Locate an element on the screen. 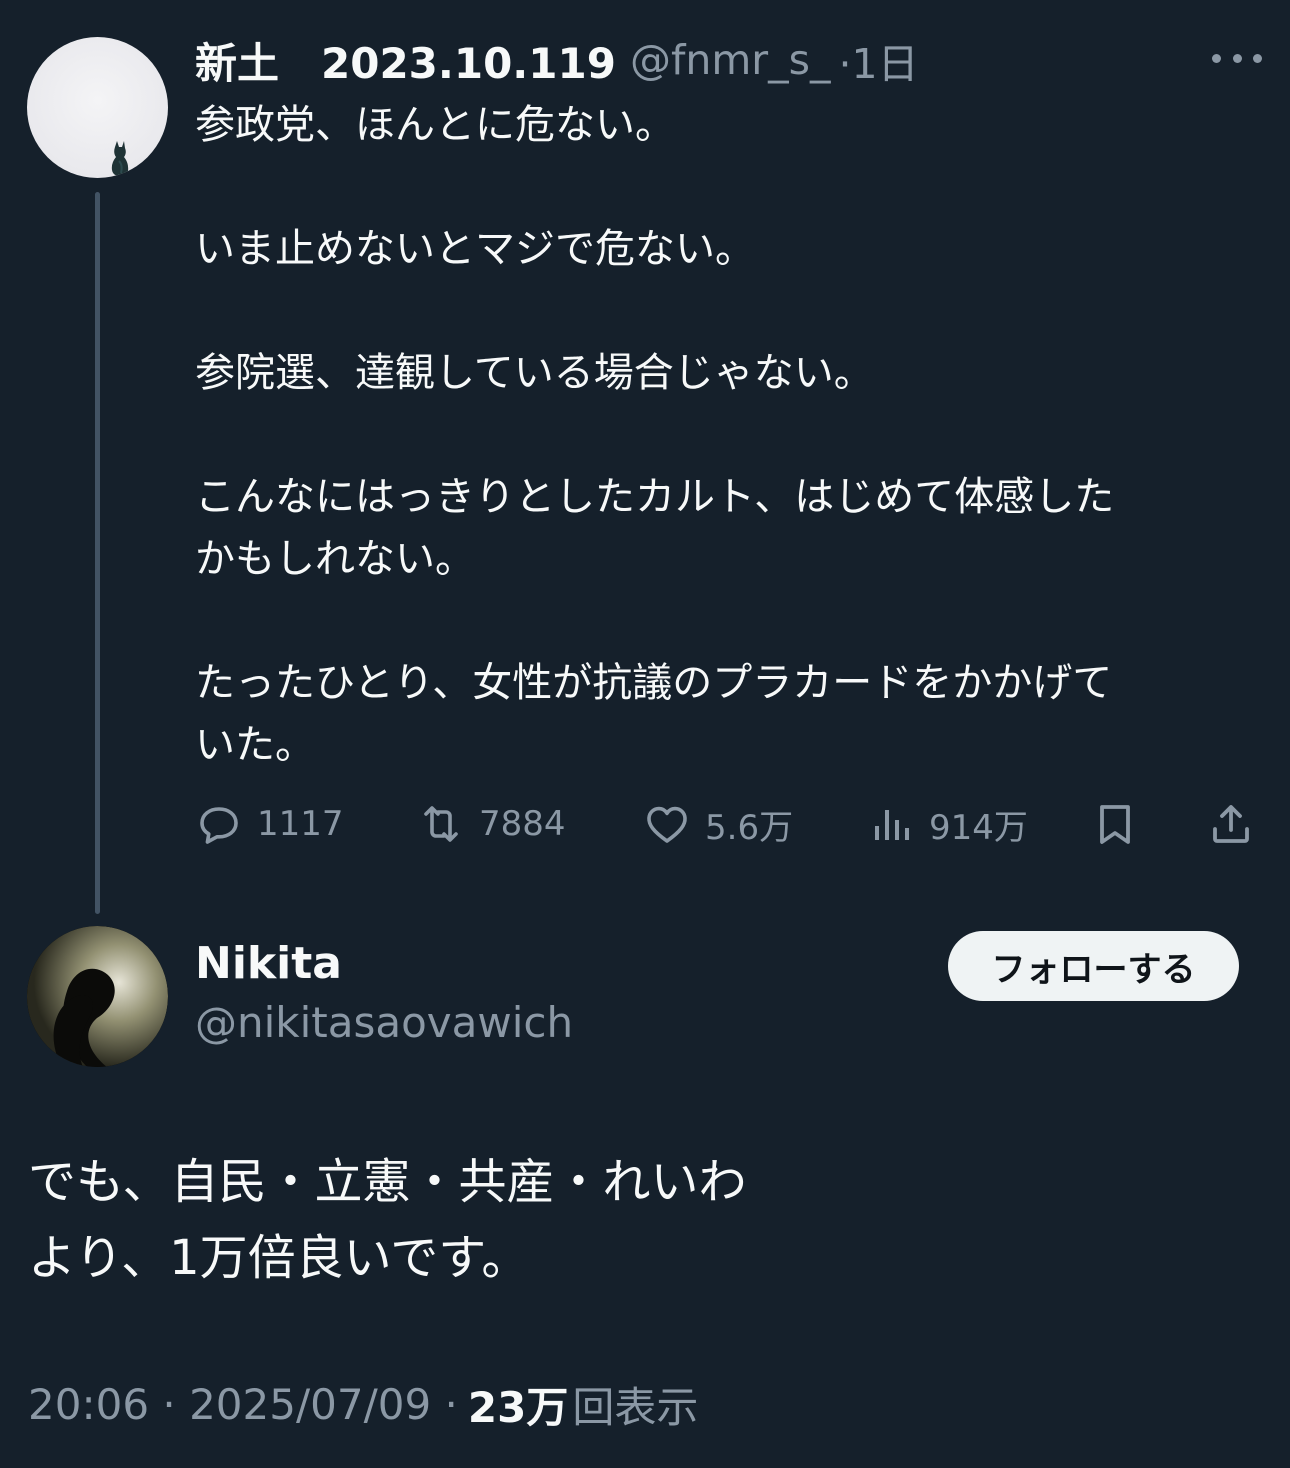 This screenshot has height=1468, width=1290. original-post-header: 新土 2023.10.119 @fnmr_s_ ·1日 is located at coordinates (557, 60).